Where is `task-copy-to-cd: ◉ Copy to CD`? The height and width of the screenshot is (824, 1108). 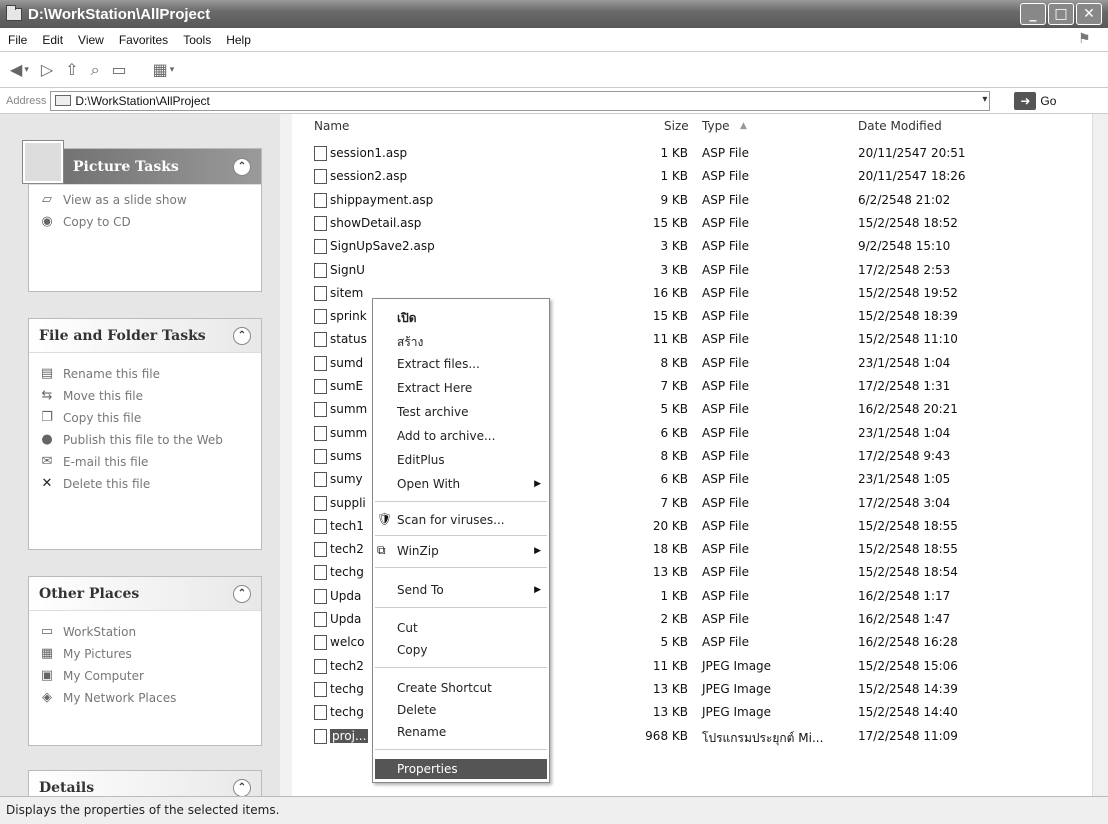
task-copy-to-cd: ◉ Copy to CD is located at coordinates (145, 222).